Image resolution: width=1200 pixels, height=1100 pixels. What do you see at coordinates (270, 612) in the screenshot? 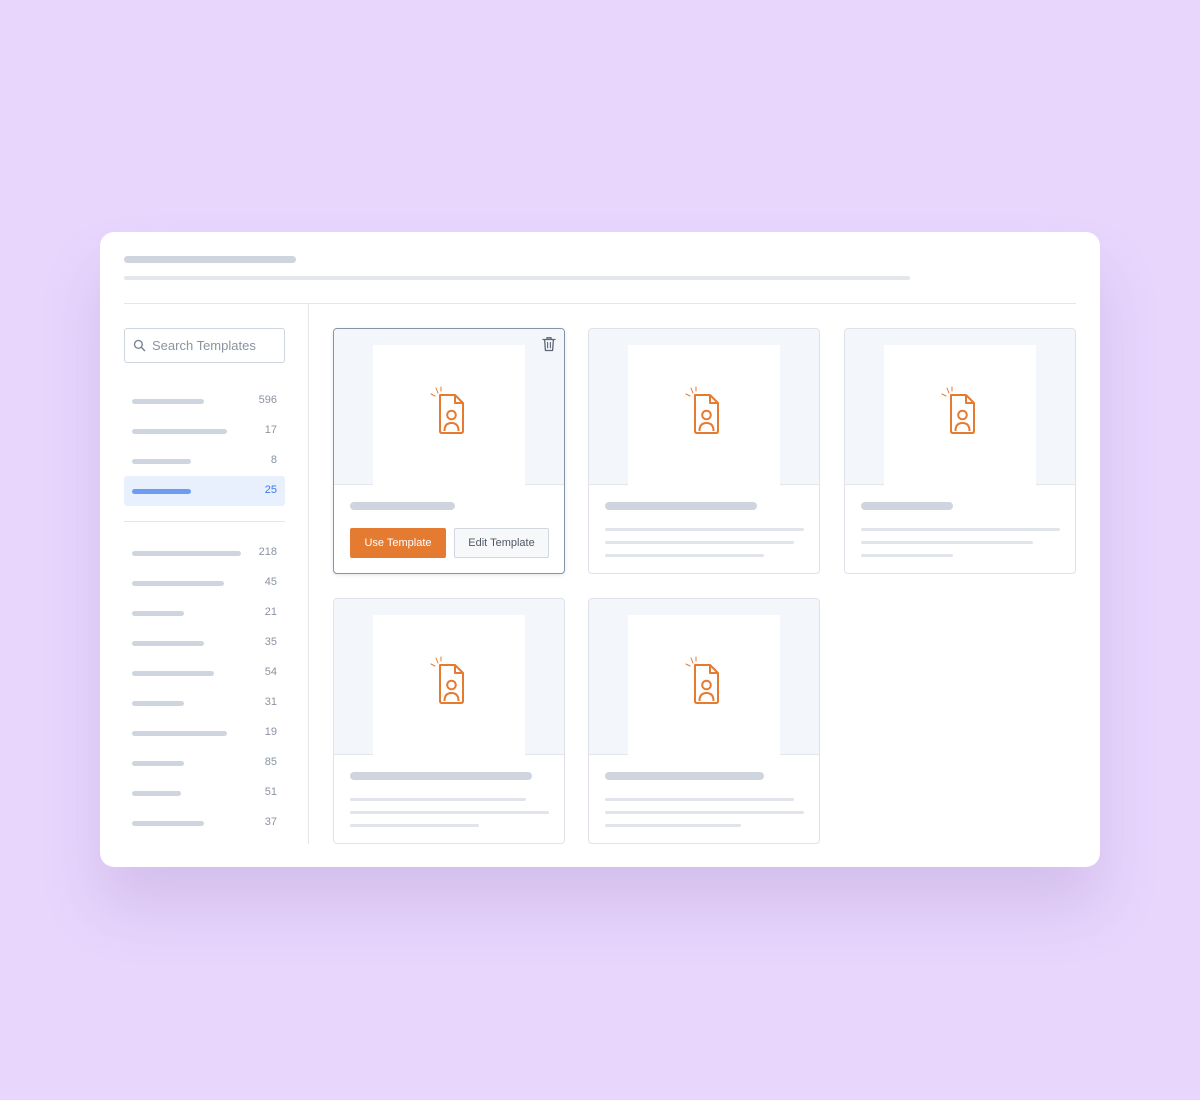
I see `category-count: 21` at bounding box center [270, 612].